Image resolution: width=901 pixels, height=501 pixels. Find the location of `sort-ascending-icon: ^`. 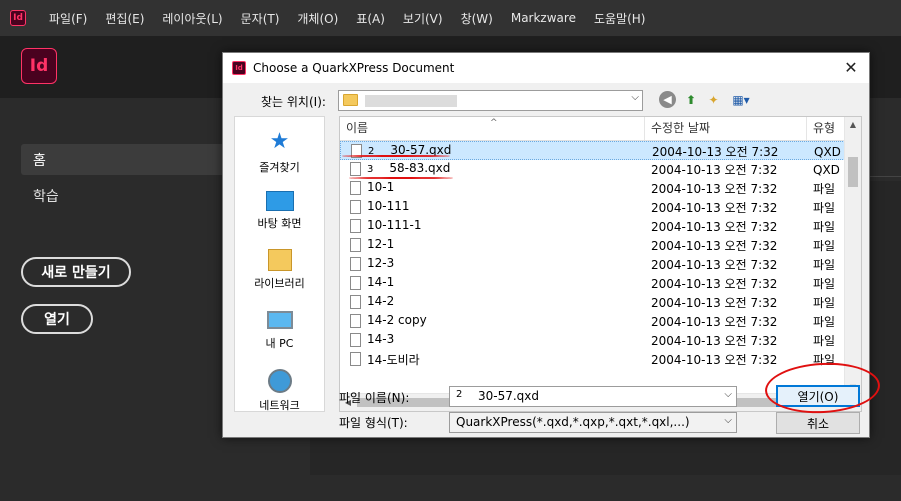

sort-ascending-icon: ^ is located at coordinates (494, 123).